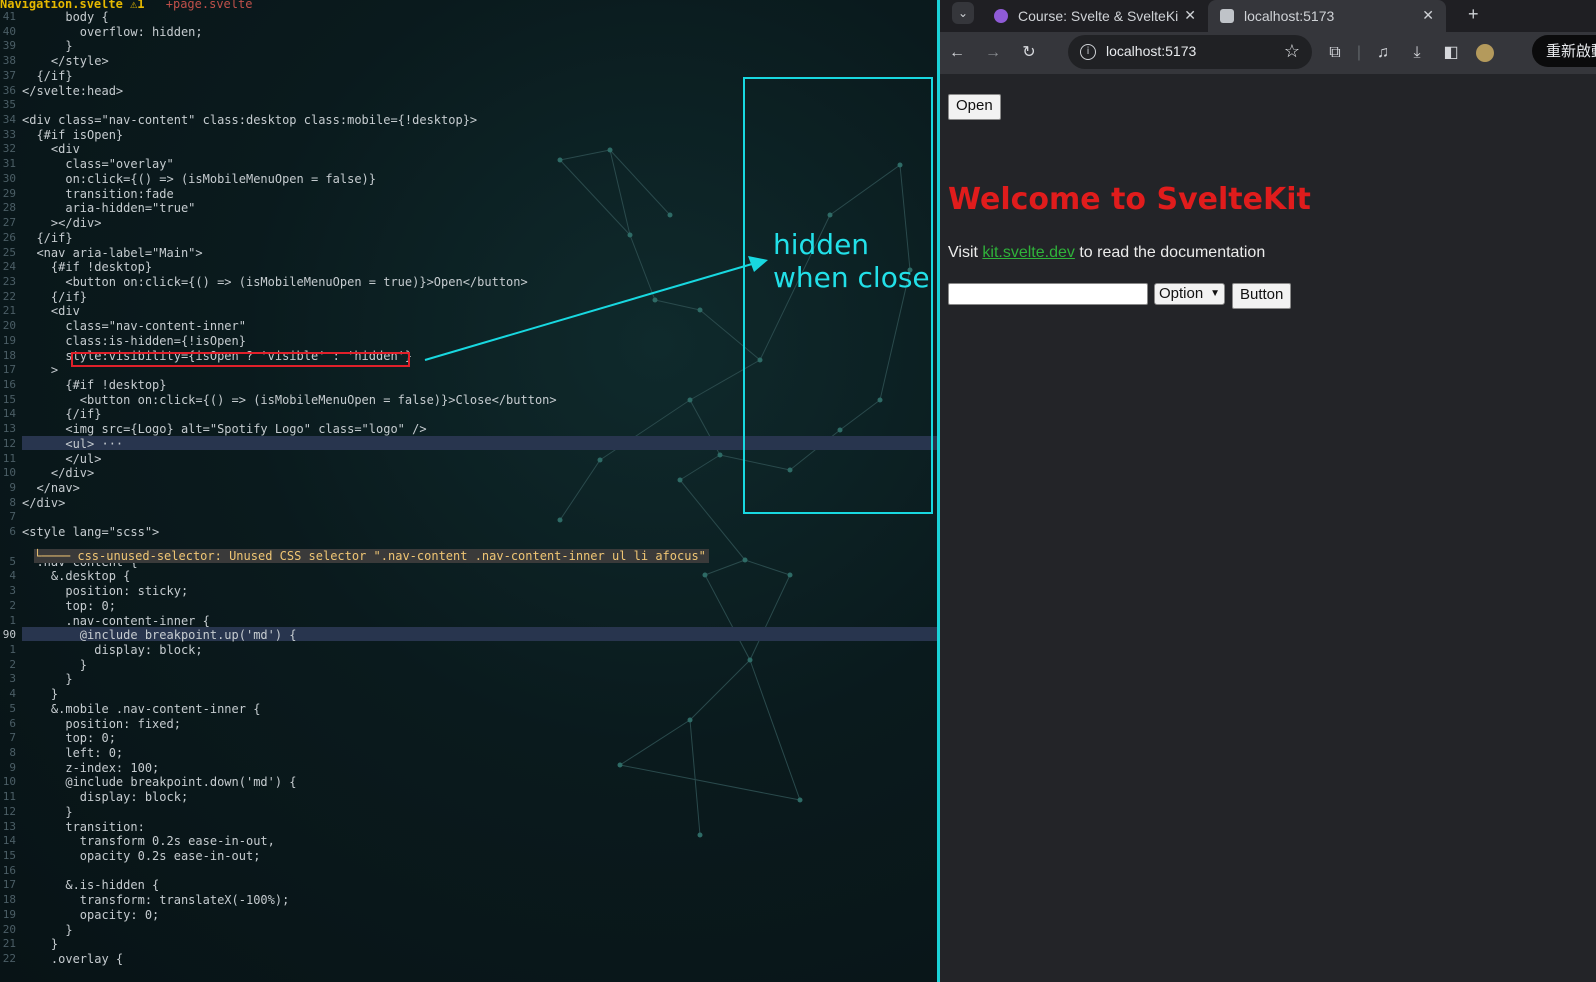 The width and height of the screenshot is (1596, 982). I want to click on line-number: 3, so click(12, 679).